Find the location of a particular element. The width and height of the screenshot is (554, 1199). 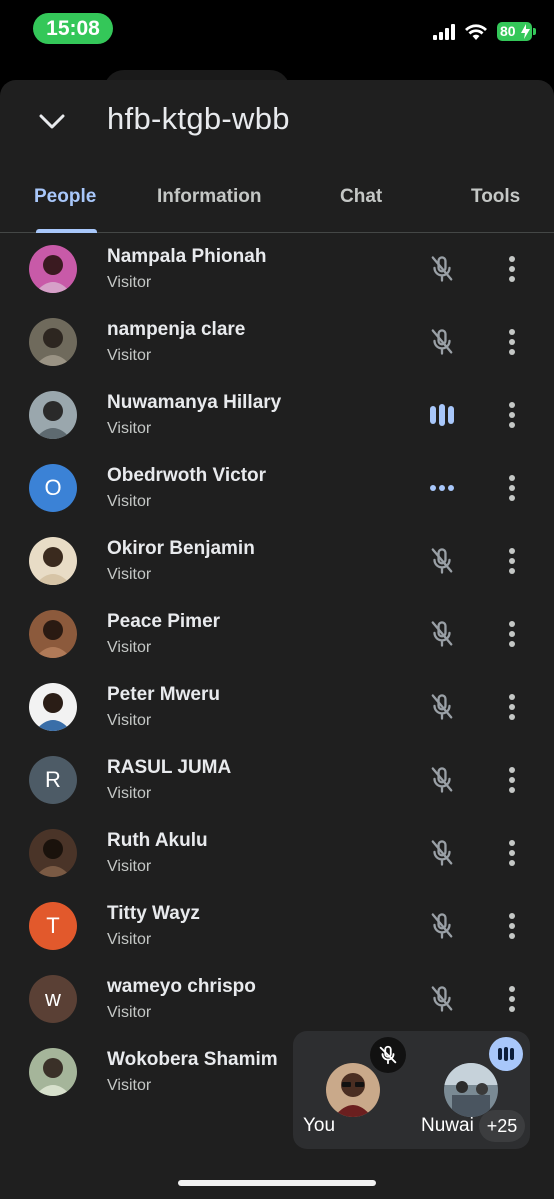

tab-information: Information is located at coordinates (209, 197).